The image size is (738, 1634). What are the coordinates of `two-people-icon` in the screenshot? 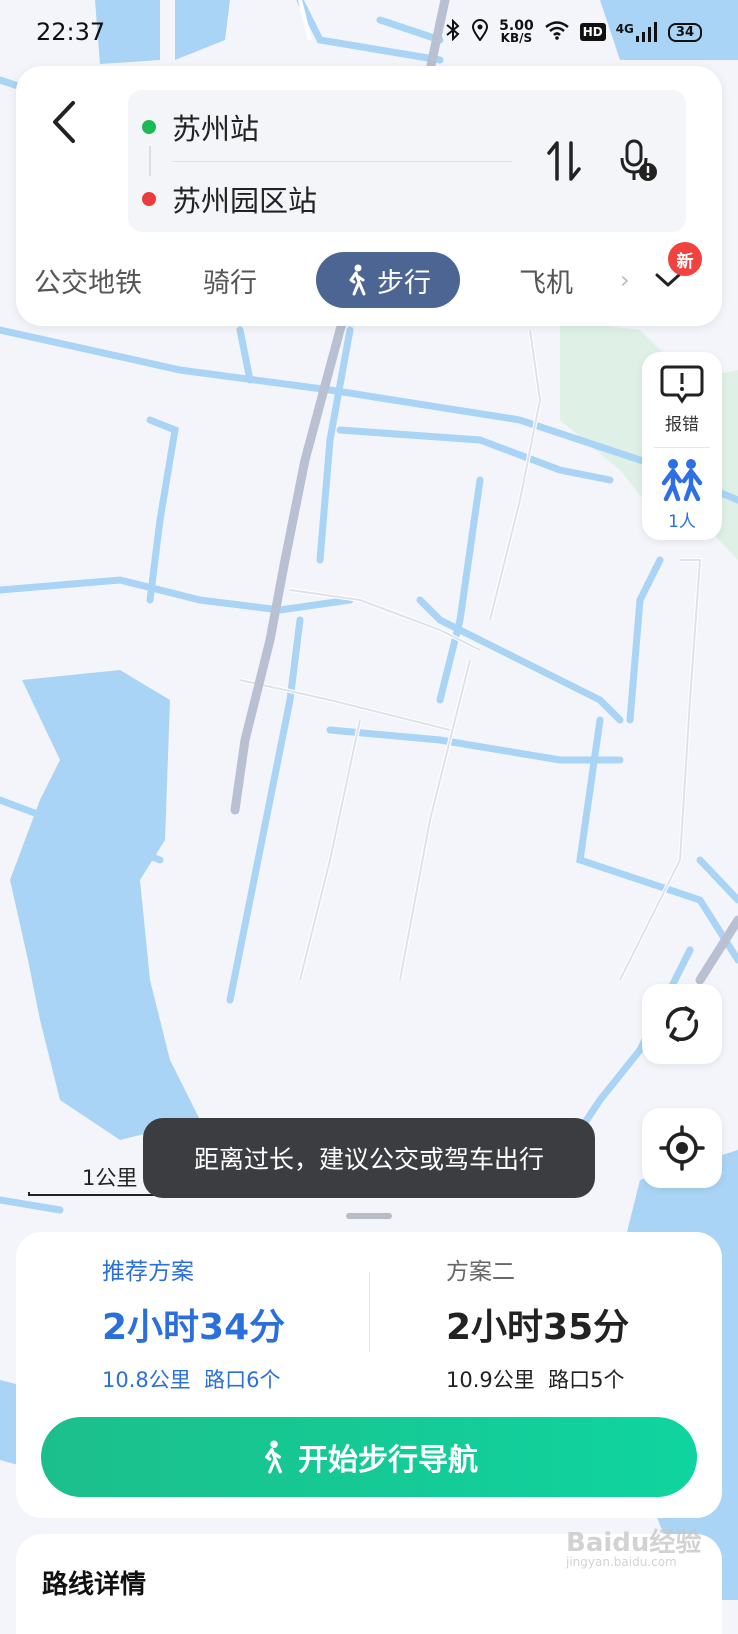 It's located at (682, 479).